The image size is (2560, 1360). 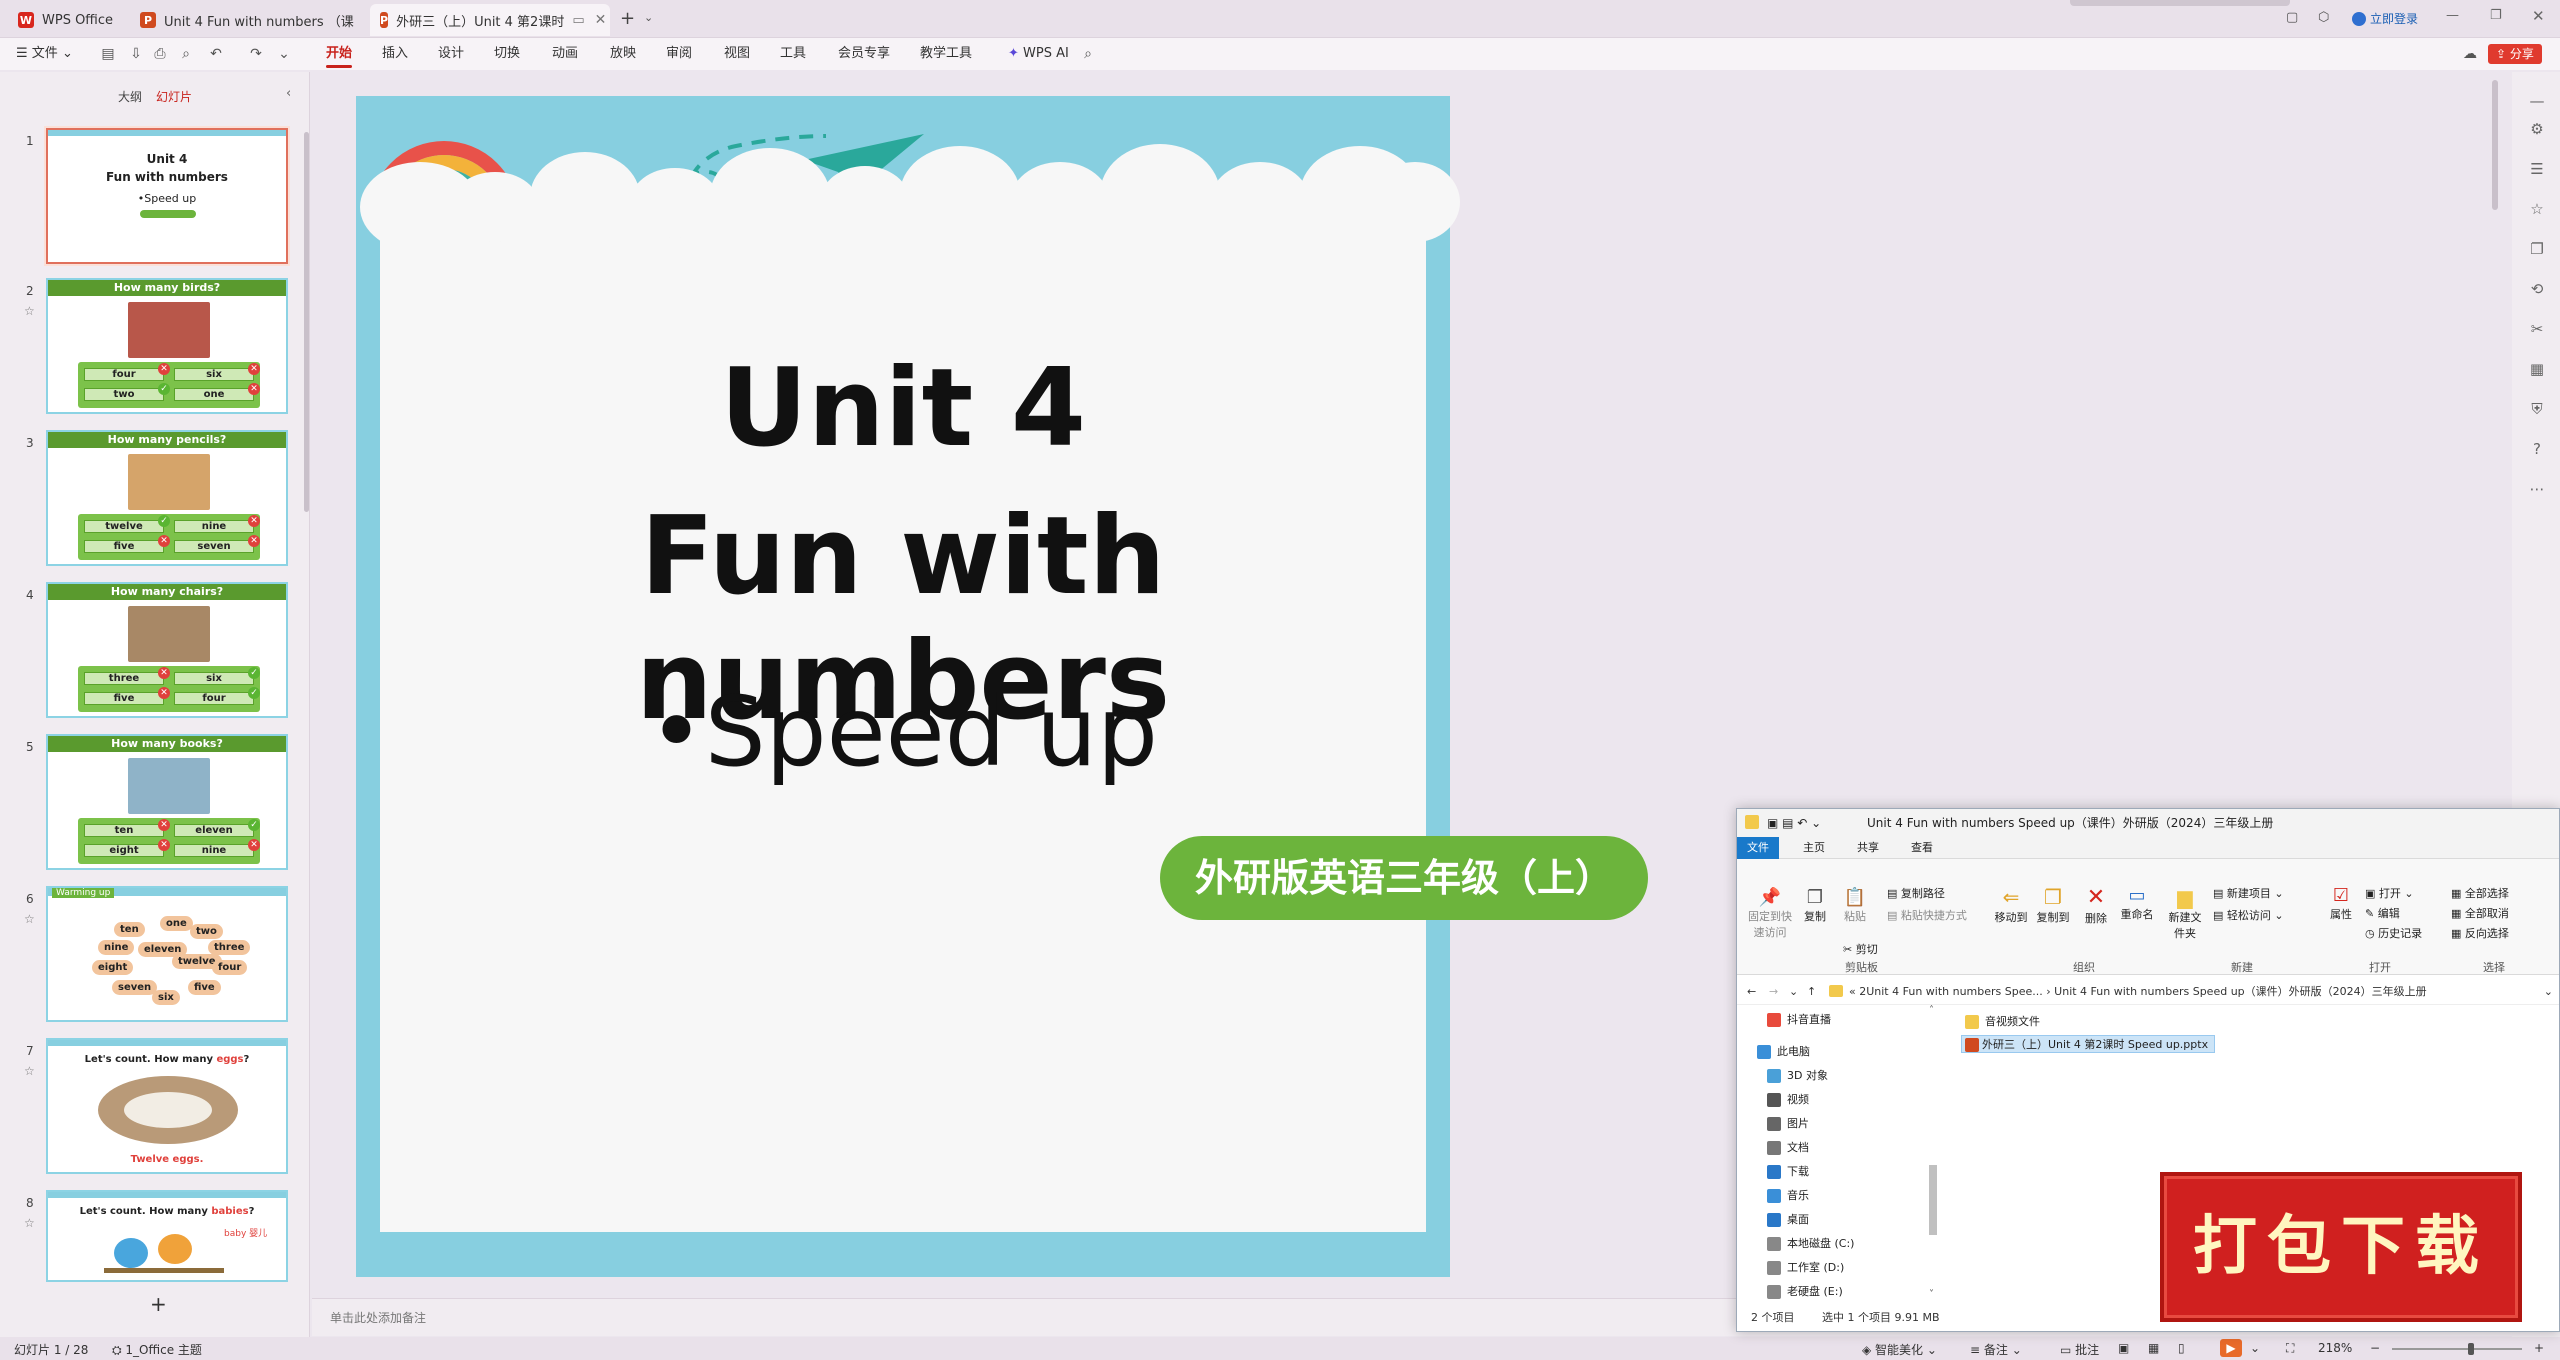 What do you see at coordinates (903, 732) in the screenshot?
I see `slide-subtitle: •Speed up` at bounding box center [903, 732].